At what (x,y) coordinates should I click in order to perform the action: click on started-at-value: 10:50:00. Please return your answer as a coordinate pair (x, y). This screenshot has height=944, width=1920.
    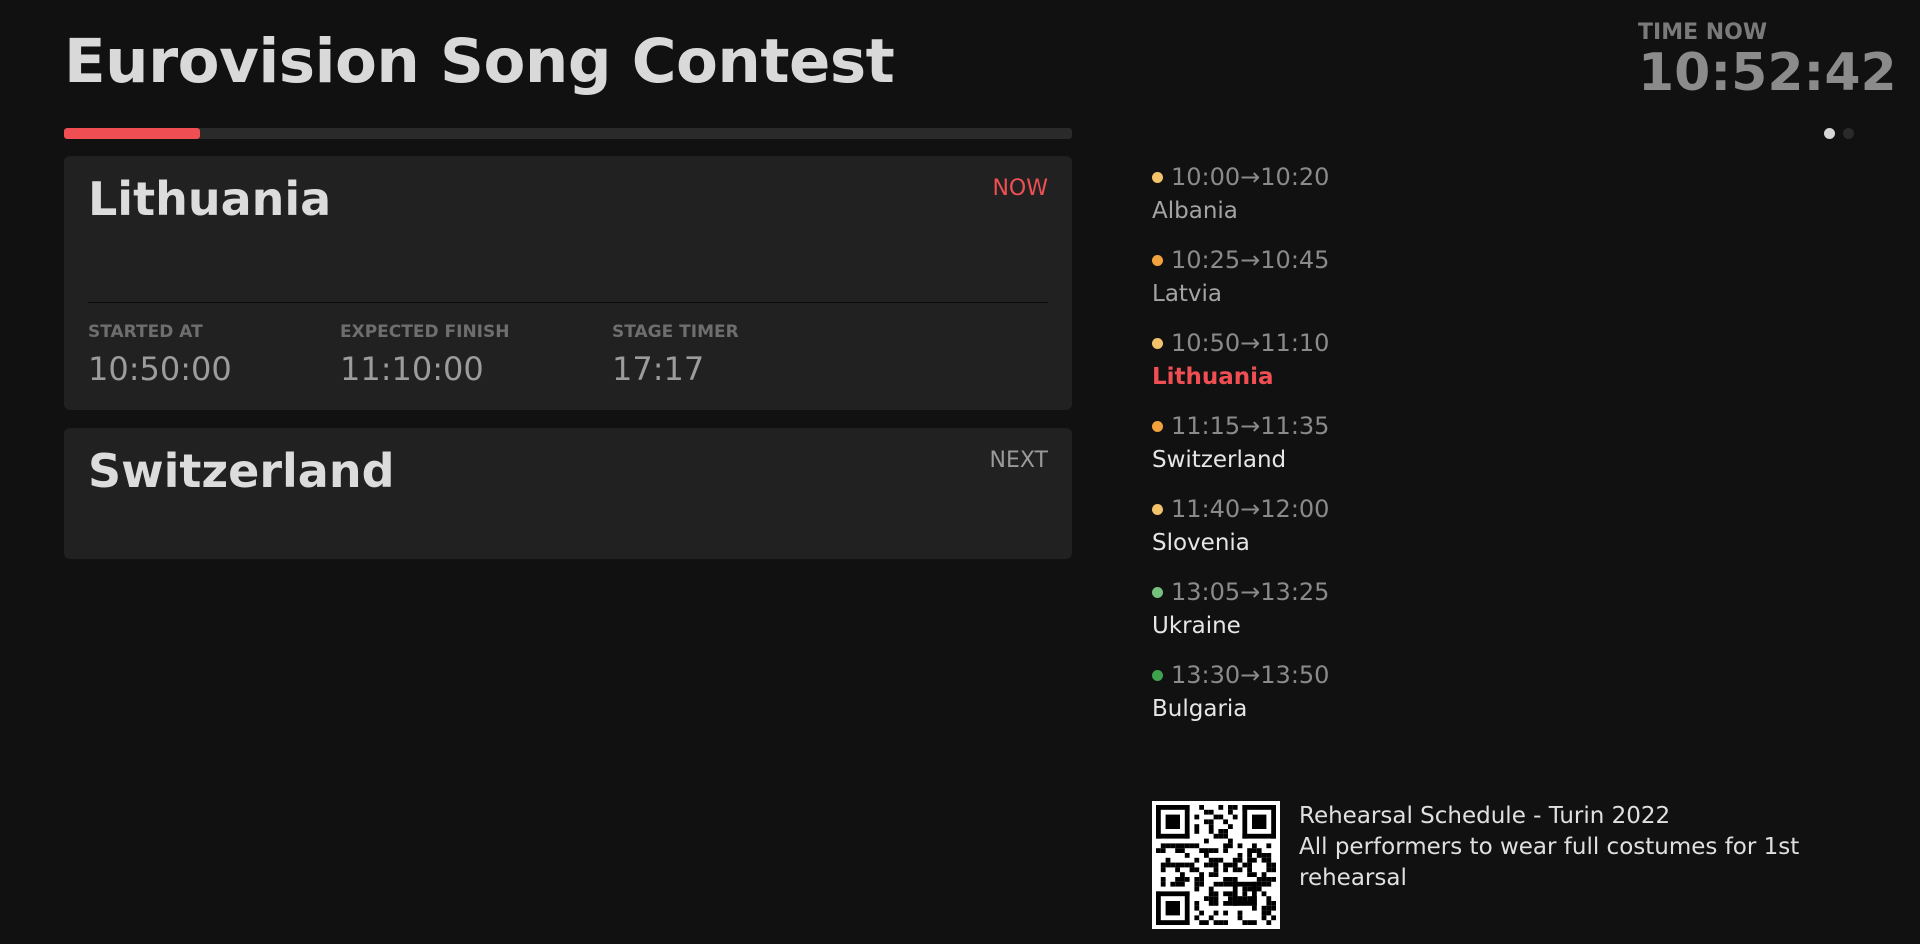
    Looking at the image, I should click on (160, 369).